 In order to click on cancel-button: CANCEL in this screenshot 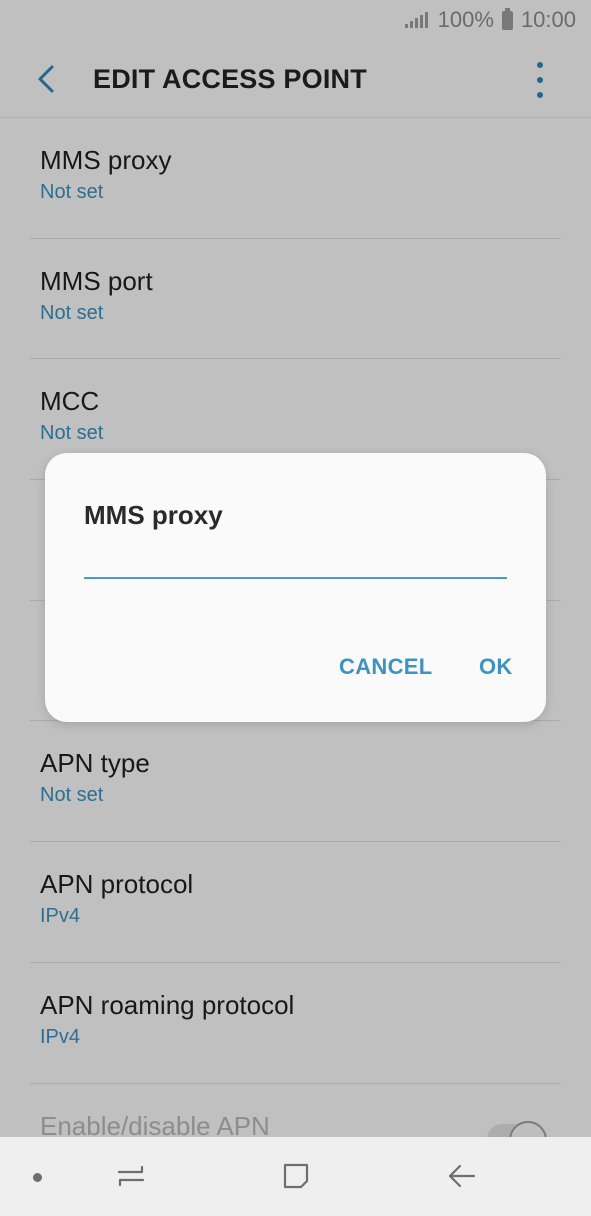, I will do `click(385, 667)`.